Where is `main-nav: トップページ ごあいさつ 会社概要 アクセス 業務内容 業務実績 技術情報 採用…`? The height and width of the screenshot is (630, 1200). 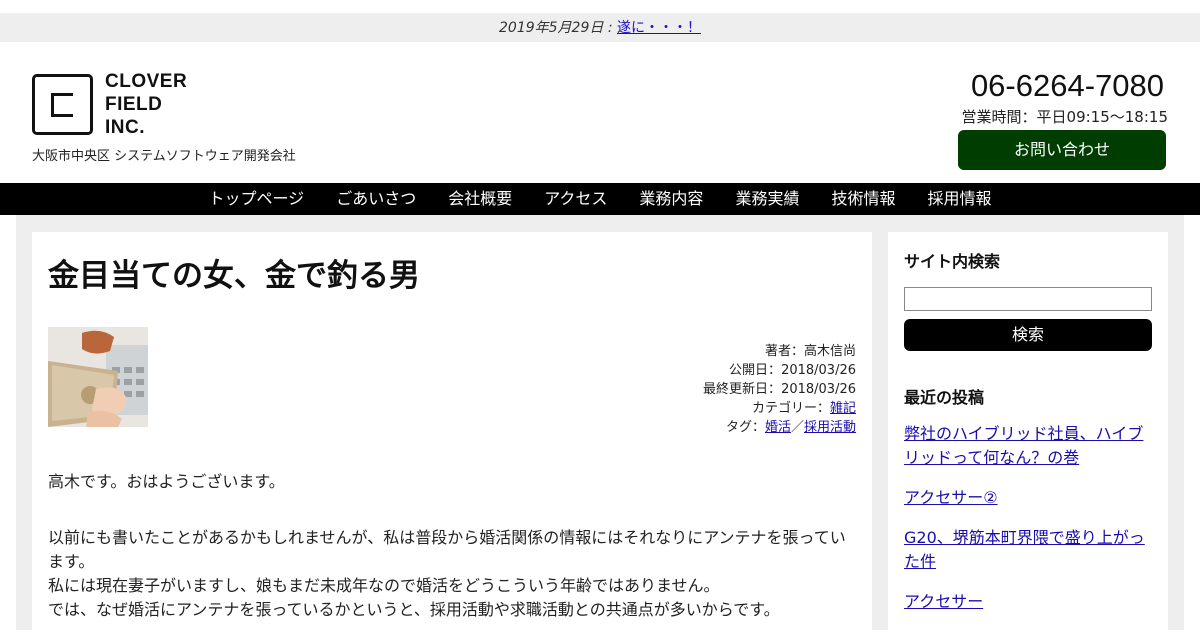 main-nav: トップページ ごあいさつ 会社概要 アクセス 業務内容 業務実績 技術情報 採用… is located at coordinates (600, 199).